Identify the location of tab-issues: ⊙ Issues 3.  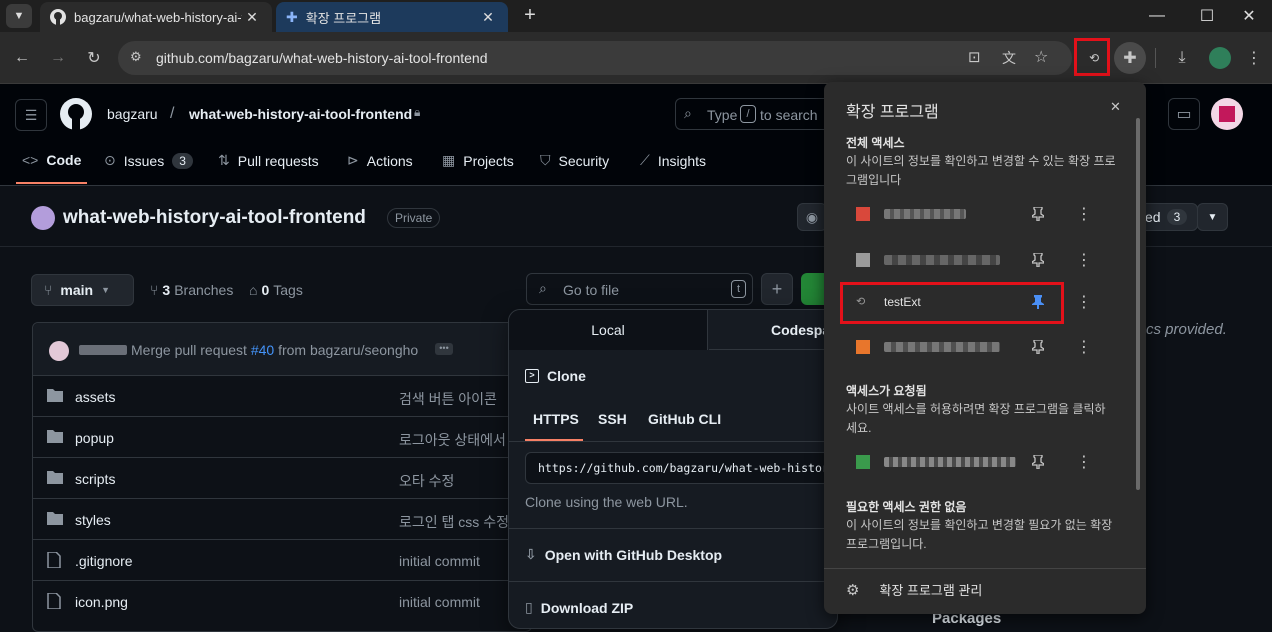
(148, 160).